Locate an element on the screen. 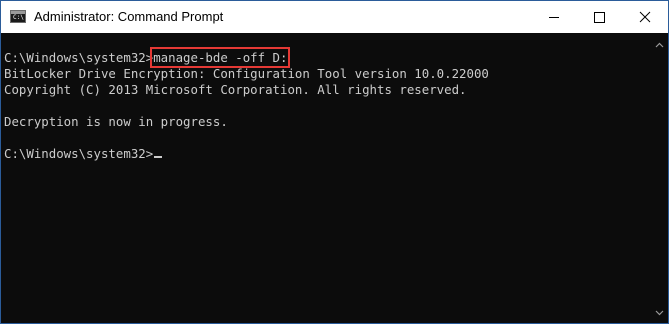 This screenshot has width=669, height=324. close-icon is located at coordinates (645, 17).